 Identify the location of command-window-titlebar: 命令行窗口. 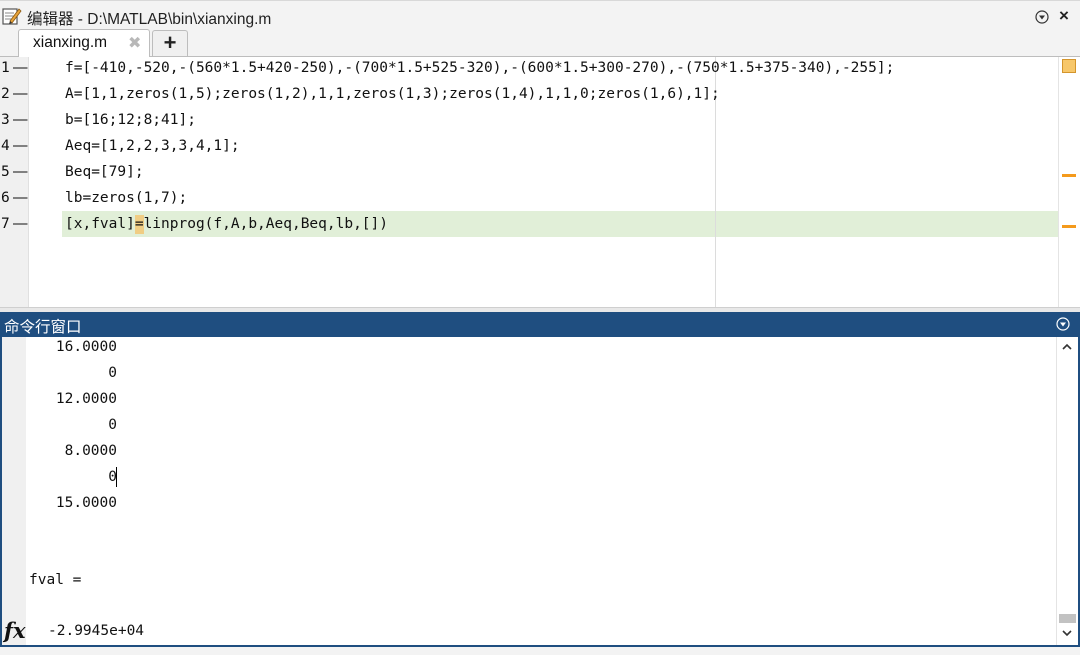
(540, 324).